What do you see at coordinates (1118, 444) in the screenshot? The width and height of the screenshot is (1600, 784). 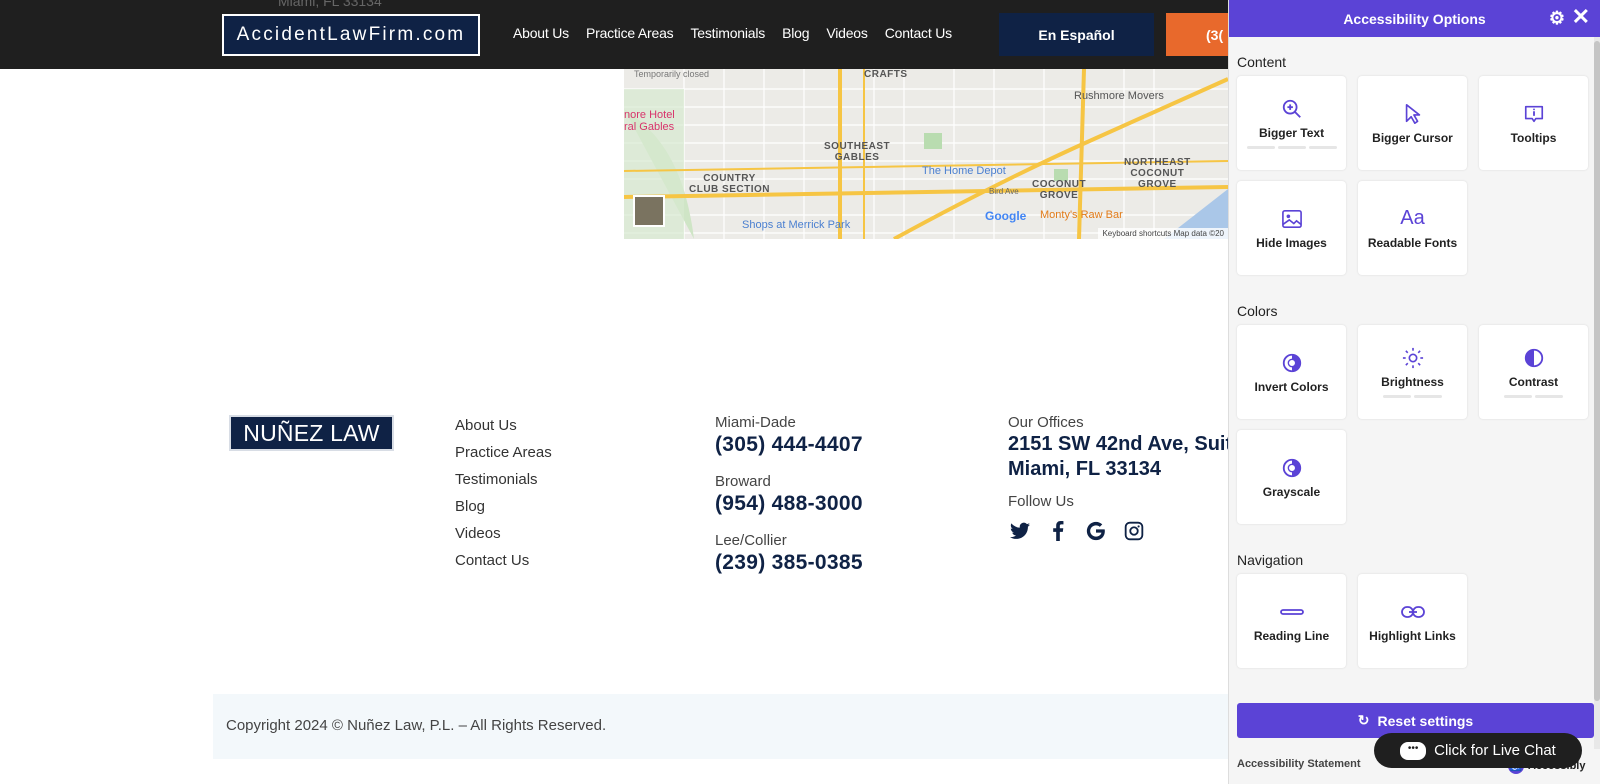 I see `office-address-line1: 2151 SW 42nd Ave, Suit` at bounding box center [1118, 444].